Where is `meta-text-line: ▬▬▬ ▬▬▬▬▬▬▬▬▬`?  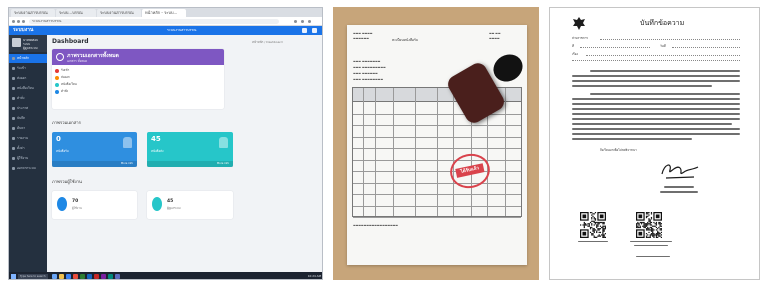 meta-text-line: ▬▬▬ ▬▬▬▬▬▬▬▬▬ is located at coordinates (369, 67).